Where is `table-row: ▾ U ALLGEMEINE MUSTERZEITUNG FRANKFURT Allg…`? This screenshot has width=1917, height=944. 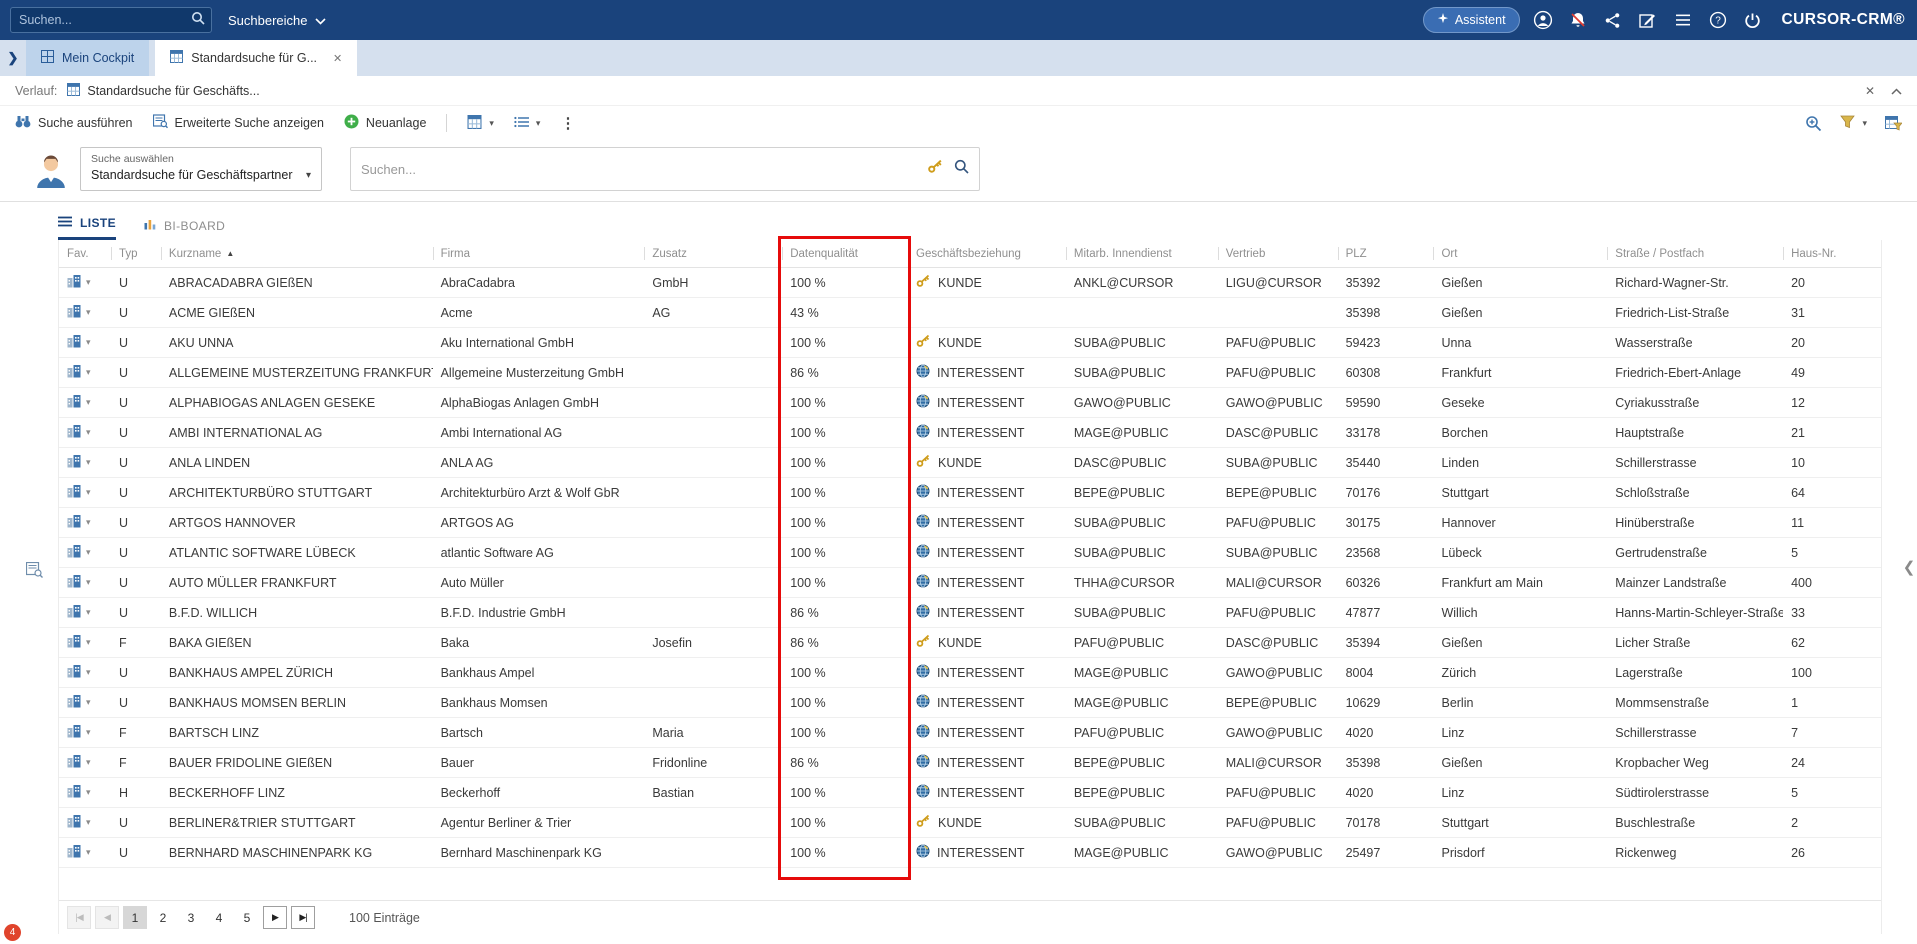 table-row: ▾ U ALLGEMEINE MUSTERZEITUNG FRANKFURT Allg… is located at coordinates (970, 373).